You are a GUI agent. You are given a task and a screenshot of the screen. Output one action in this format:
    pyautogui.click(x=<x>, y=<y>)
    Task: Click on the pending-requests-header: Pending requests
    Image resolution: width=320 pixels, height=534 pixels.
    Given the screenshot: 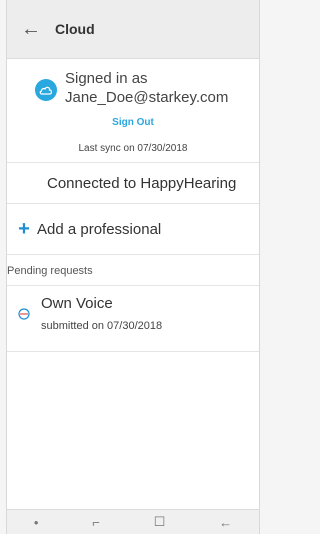 What is the action you would take?
    pyautogui.click(x=133, y=270)
    